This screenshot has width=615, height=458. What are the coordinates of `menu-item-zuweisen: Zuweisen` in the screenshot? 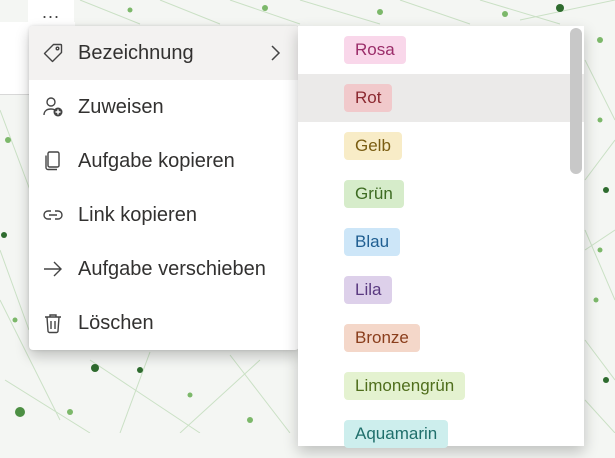 It's located at (164, 107).